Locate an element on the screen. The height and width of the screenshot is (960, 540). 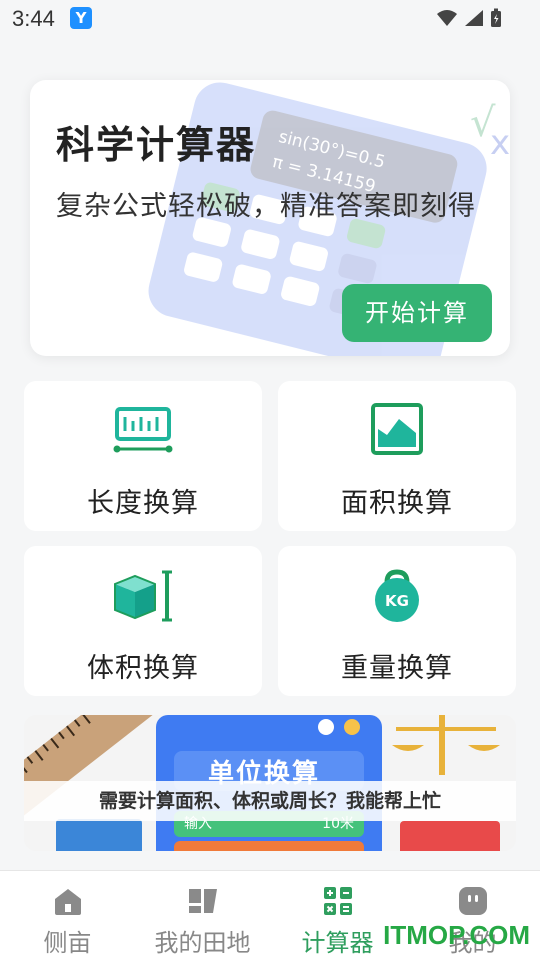
watermark: ITMOP.COM is located at coordinates (456, 935).